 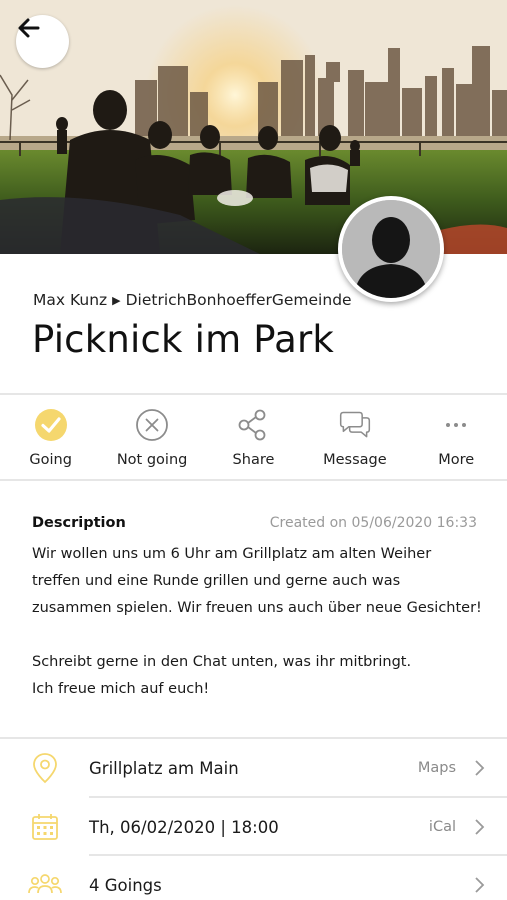 I want to click on action-bar: Going Not going Share Message More, so click(x=253, y=438).